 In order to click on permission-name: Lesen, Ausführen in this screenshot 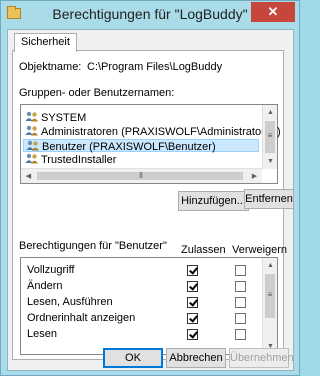, I will do `click(70, 302)`.